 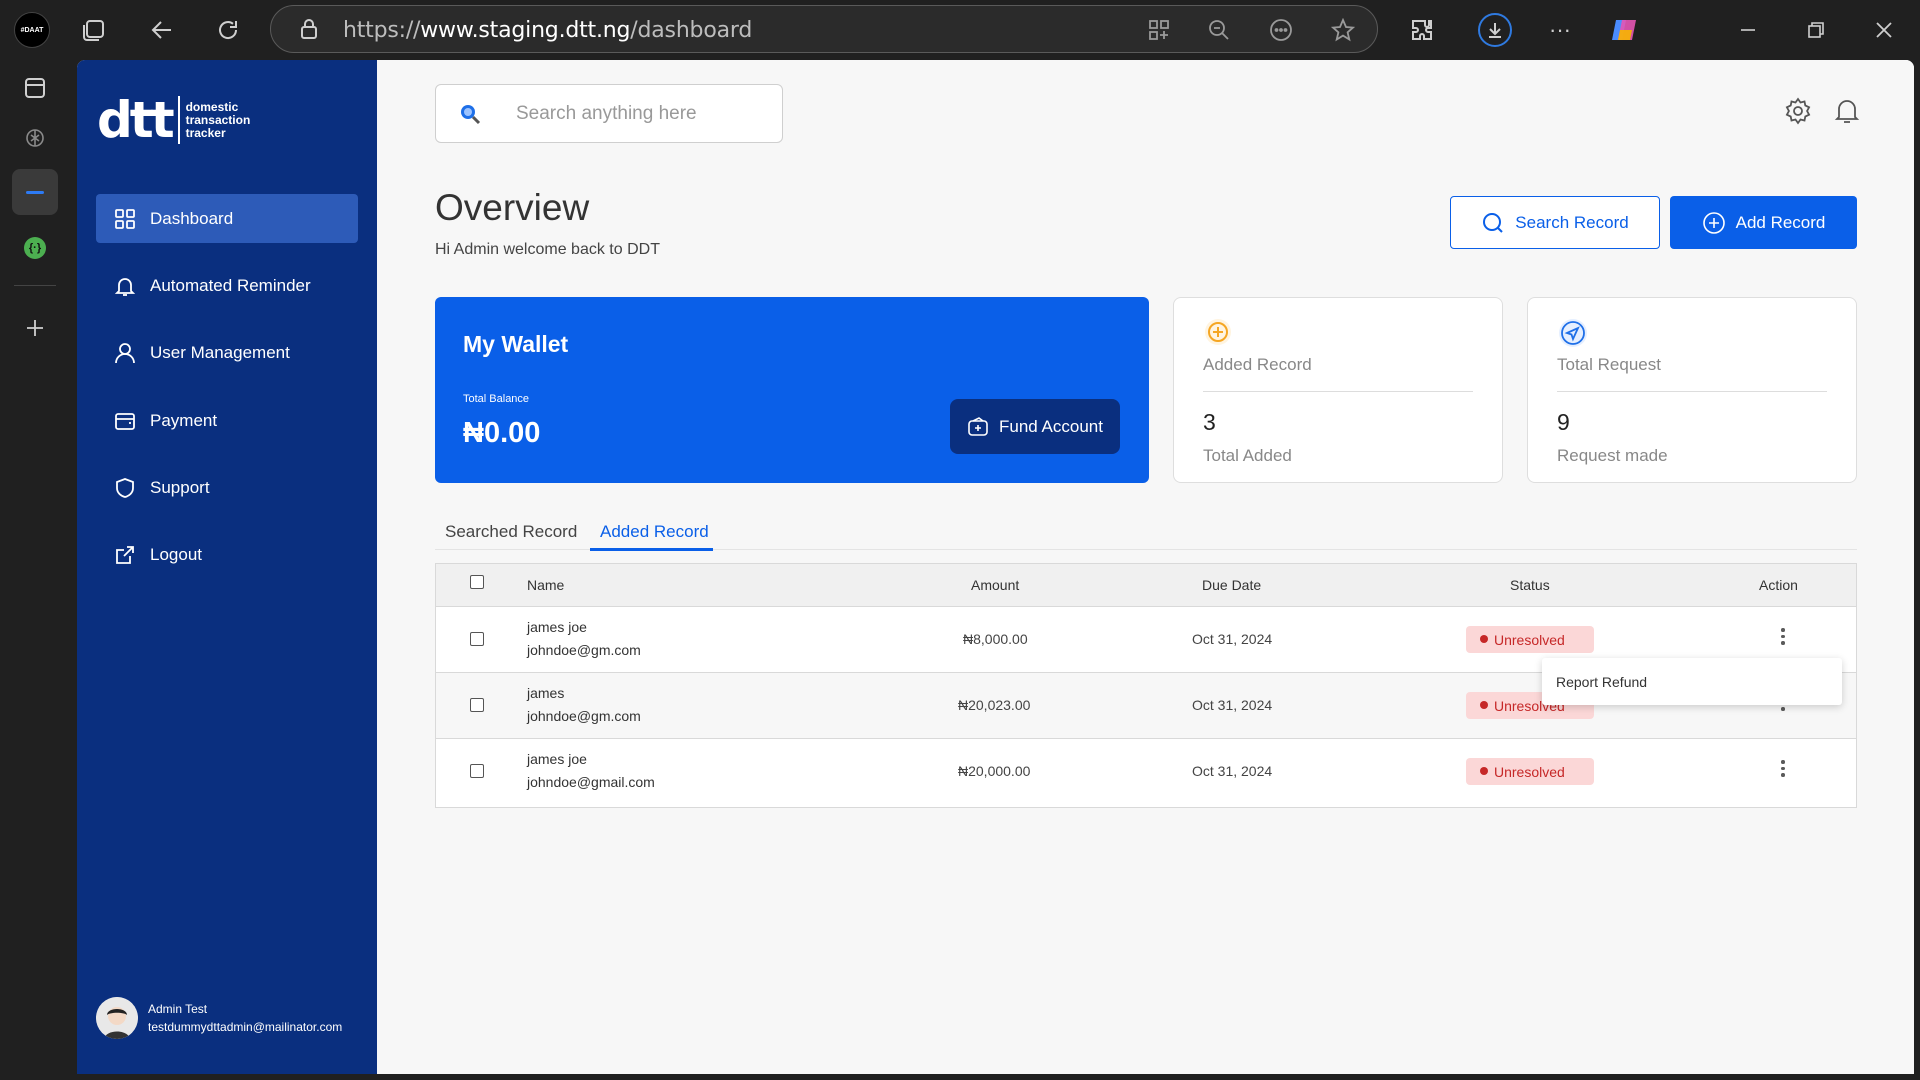 I want to click on table-header: Name Amount Due Date Status Action, so click(x=1146, y=585).